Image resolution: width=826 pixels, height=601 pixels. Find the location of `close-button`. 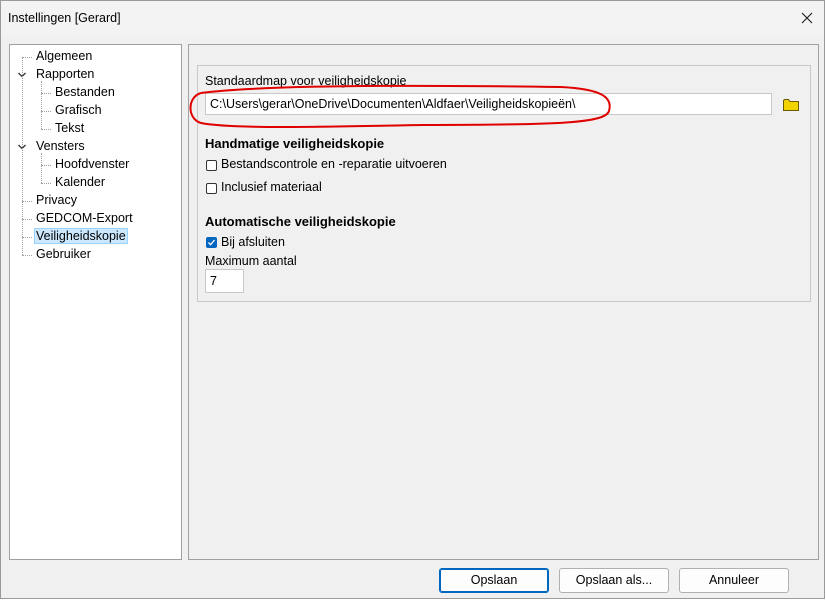

close-button is located at coordinates (807, 18).